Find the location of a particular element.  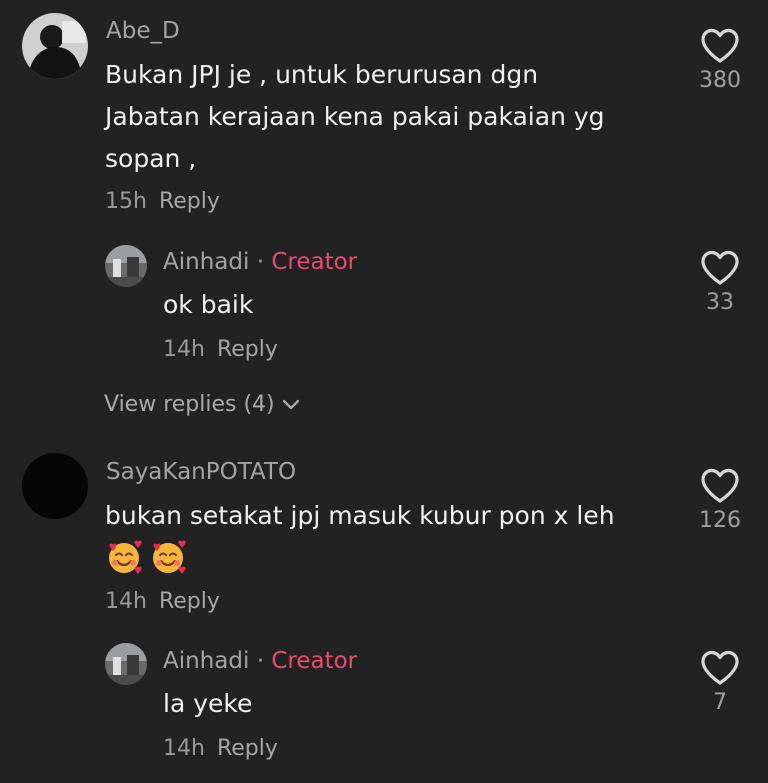

like-count: 380 is located at coordinates (720, 80).